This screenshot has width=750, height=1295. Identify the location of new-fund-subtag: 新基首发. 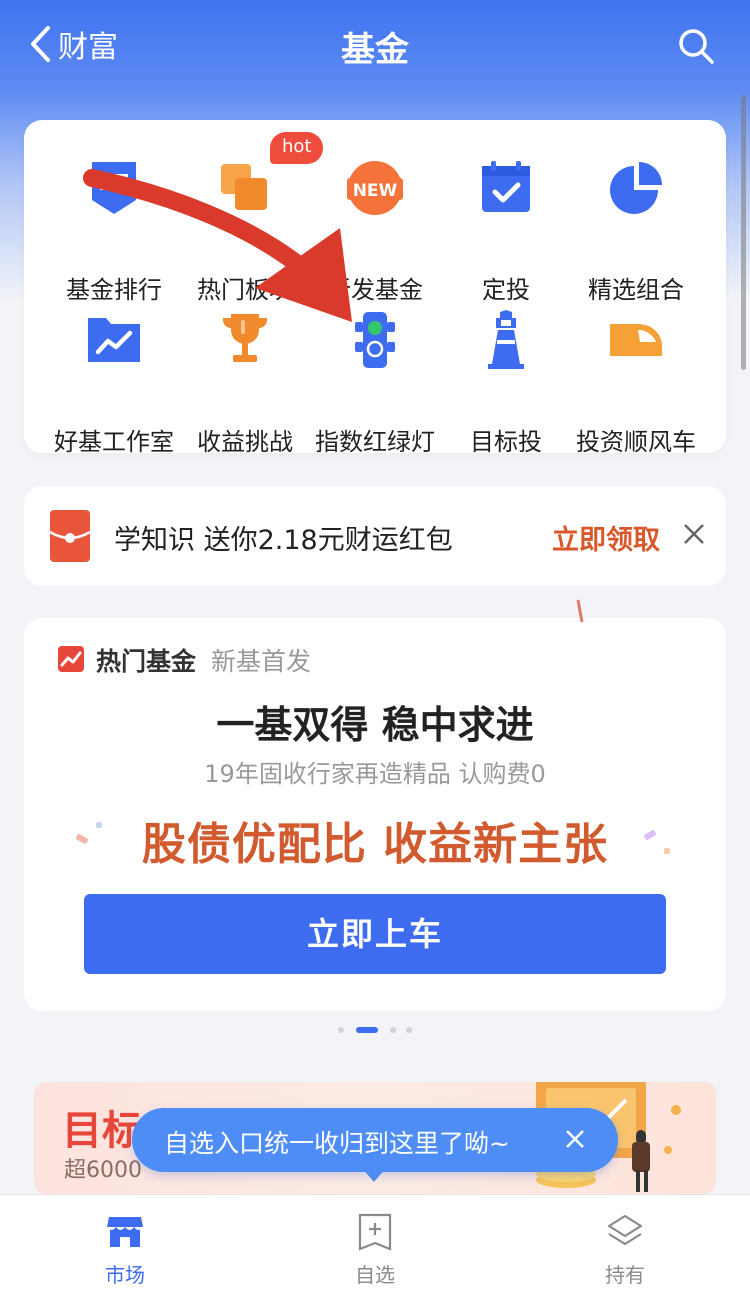
(261, 661).